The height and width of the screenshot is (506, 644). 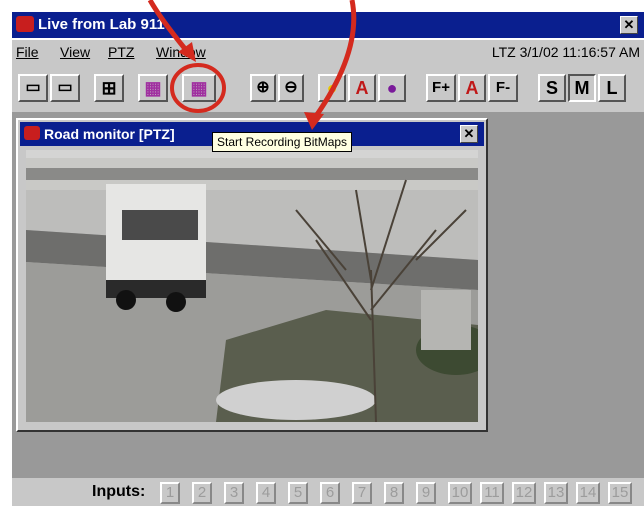 I want to click on input-button-6: 6, so click(x=330, y=493).